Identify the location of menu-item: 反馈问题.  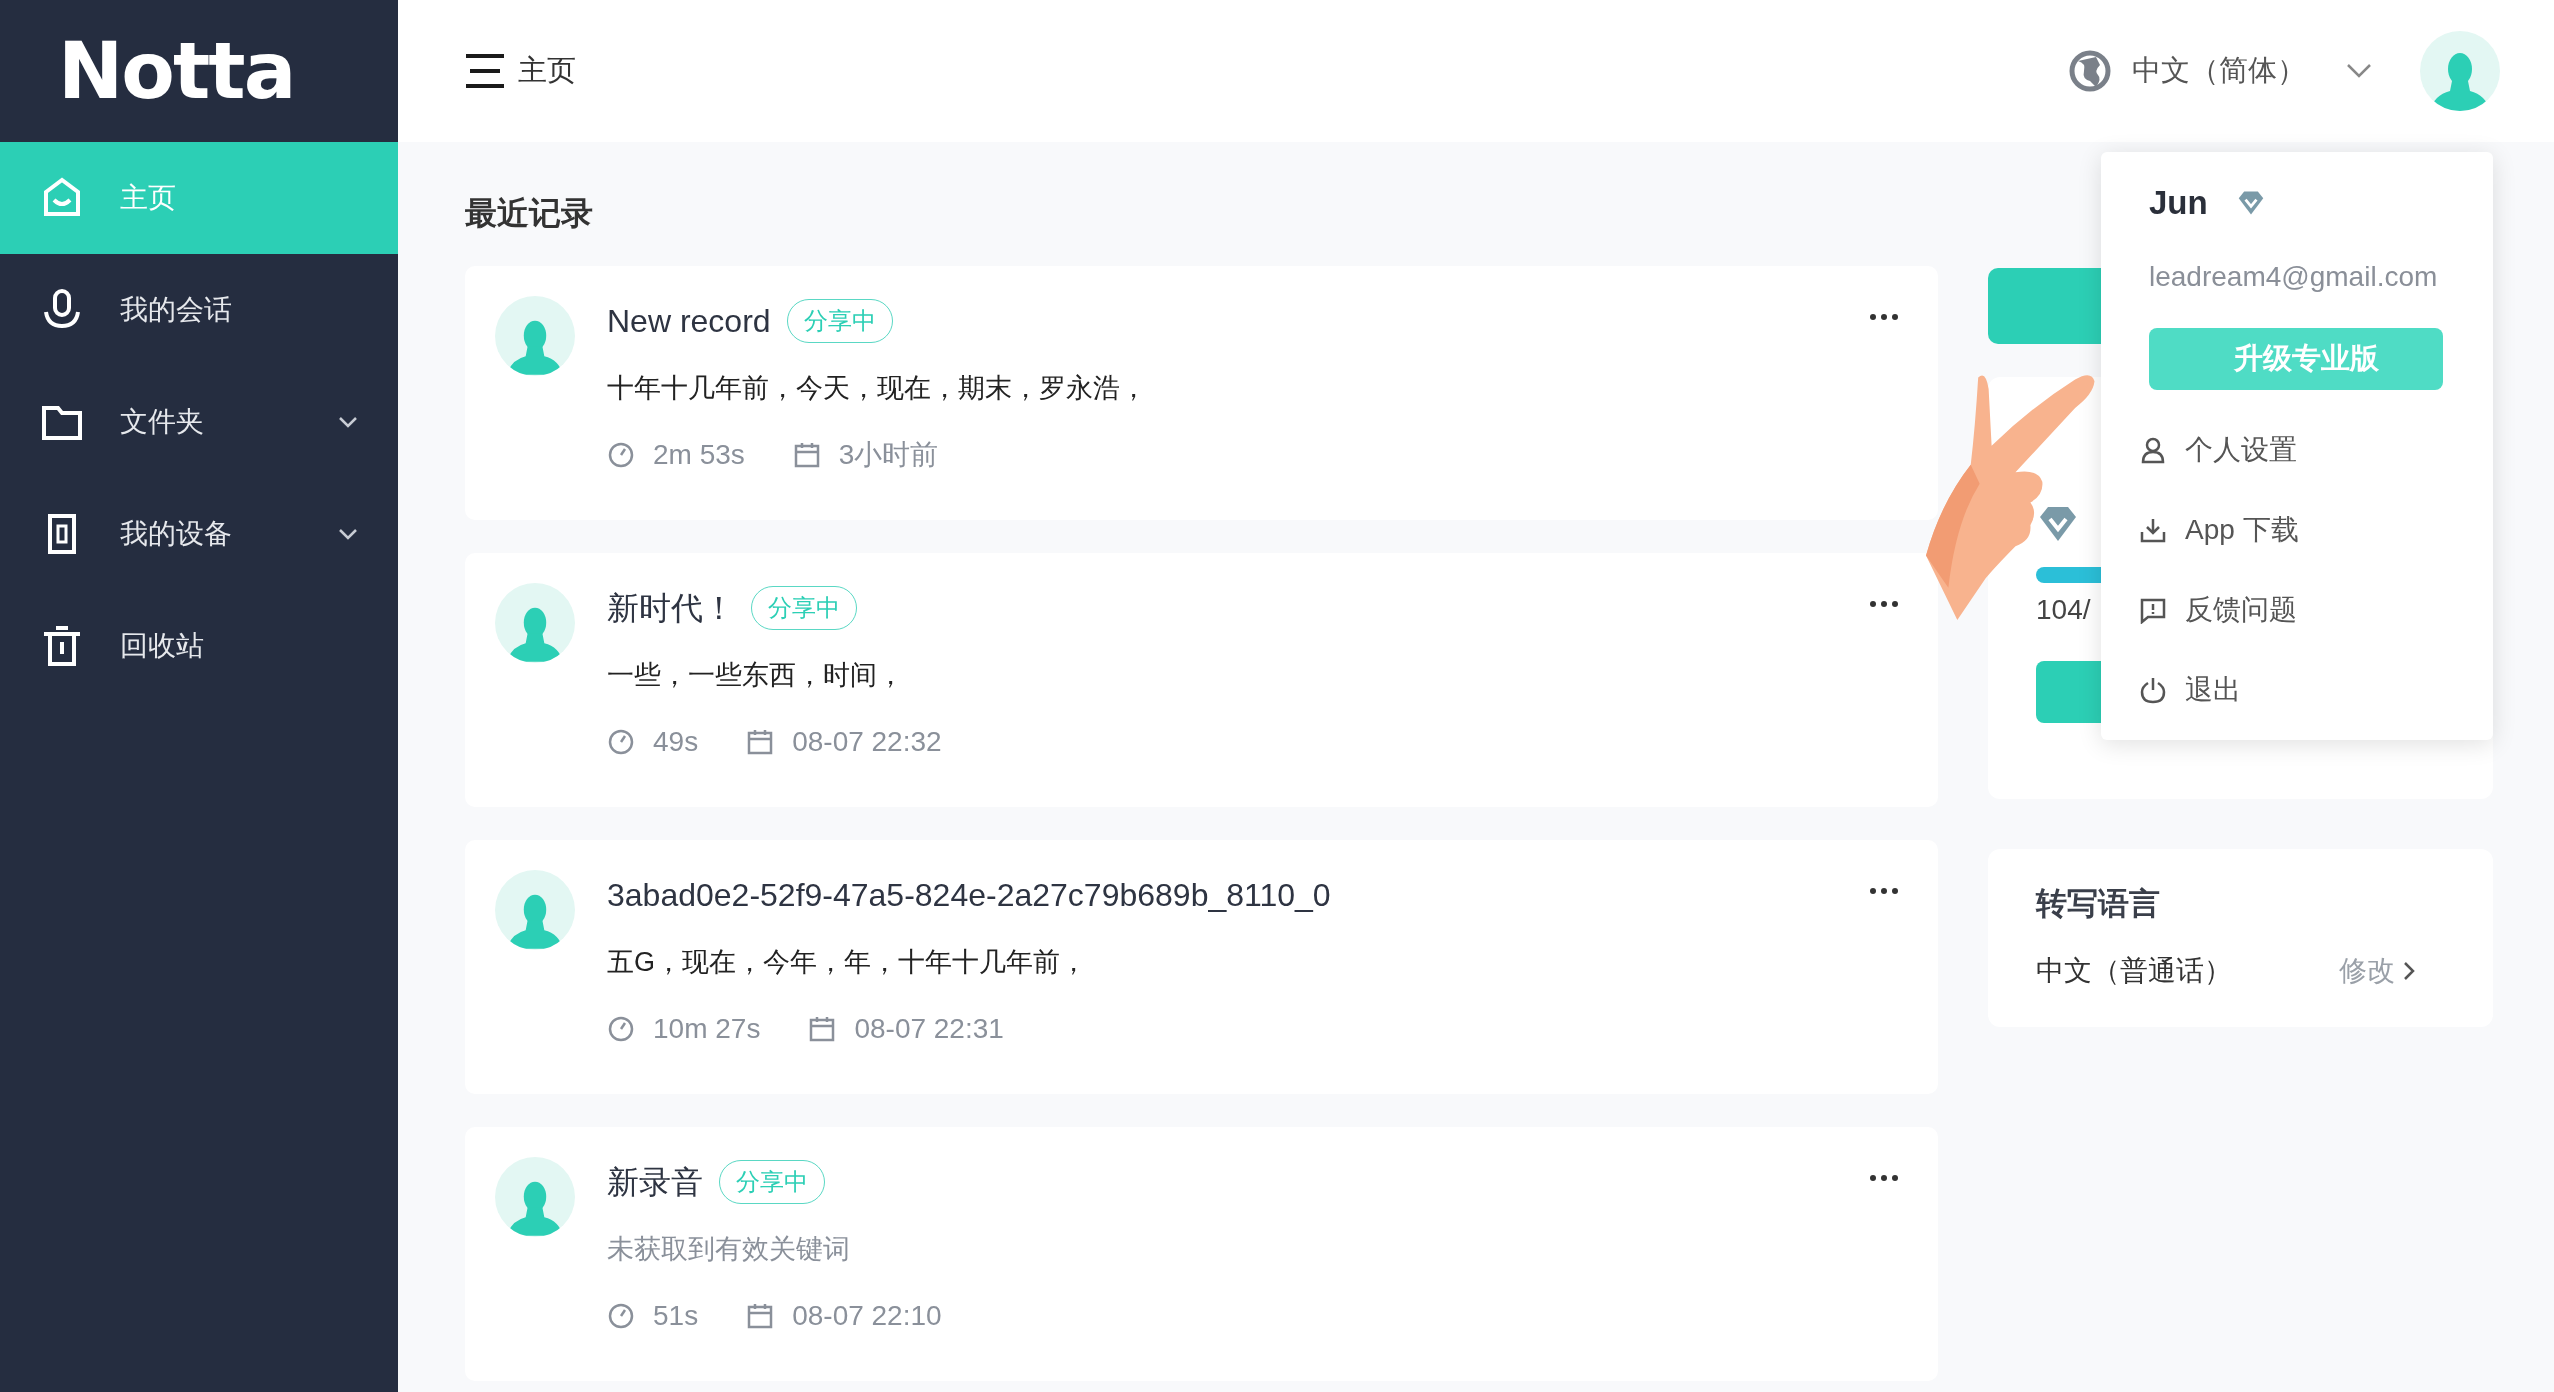
(2292, 610).